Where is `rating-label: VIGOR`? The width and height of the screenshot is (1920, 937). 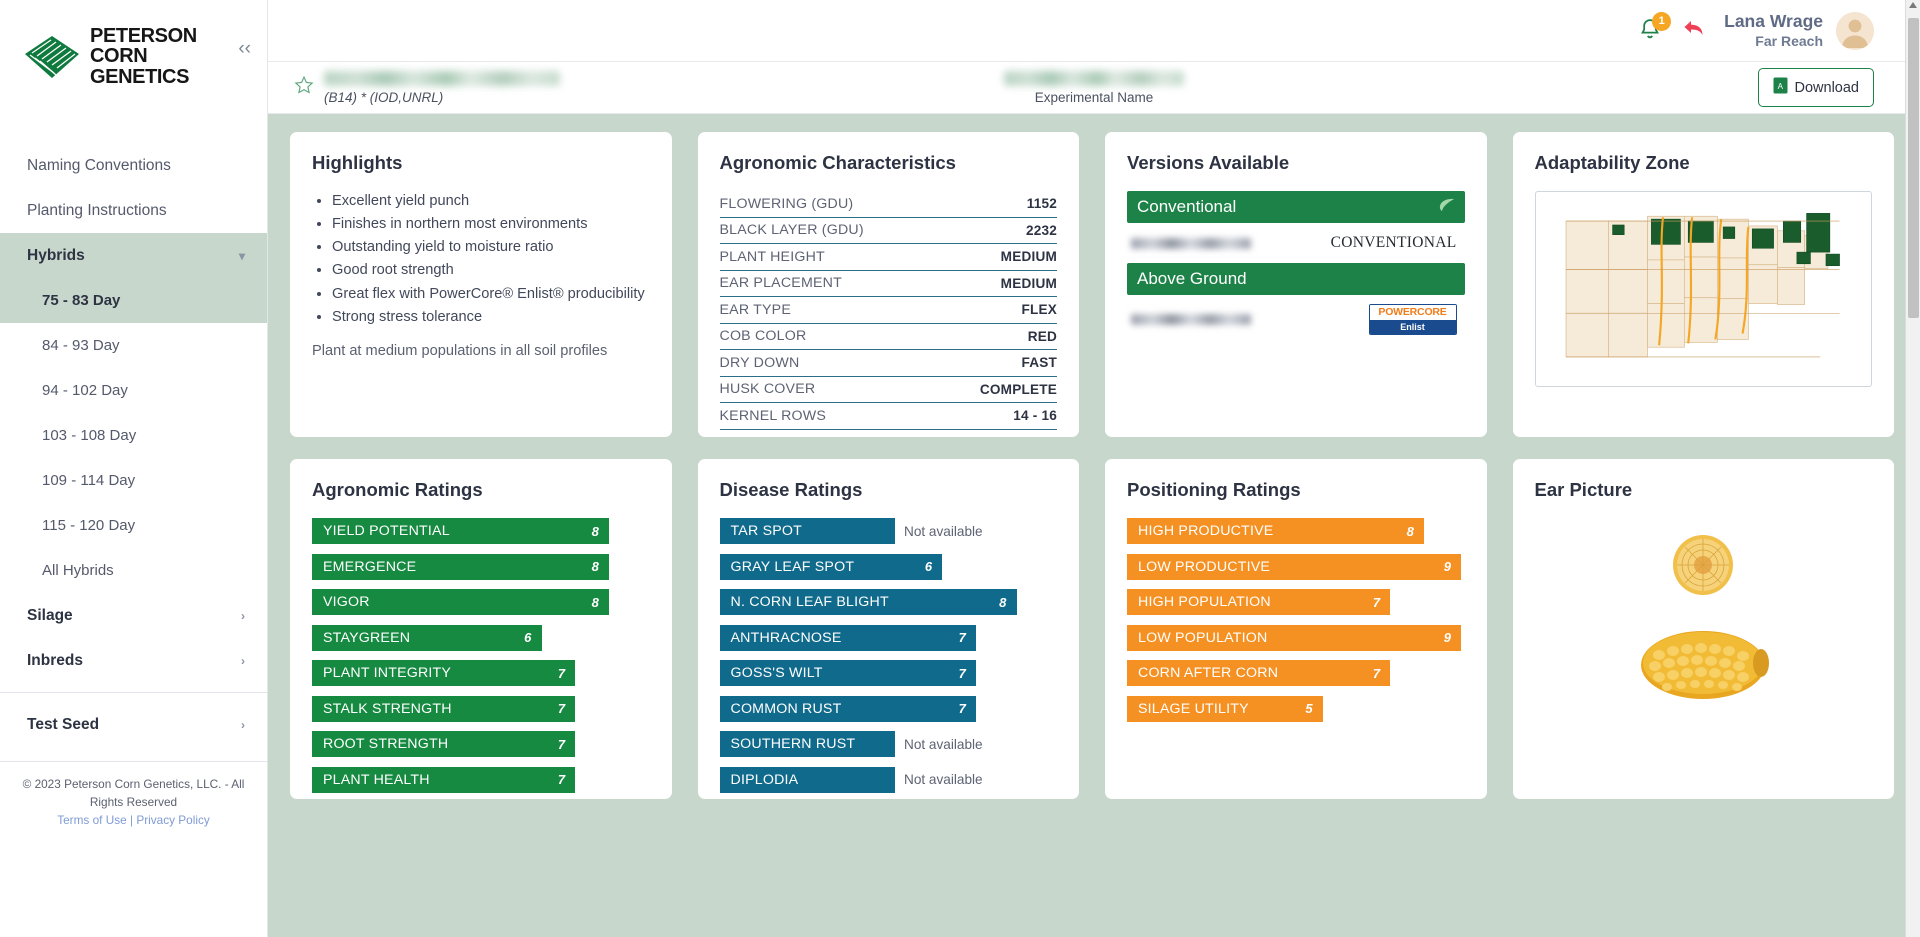
rating-label: VIGOR is located at coordinates (346, 602).